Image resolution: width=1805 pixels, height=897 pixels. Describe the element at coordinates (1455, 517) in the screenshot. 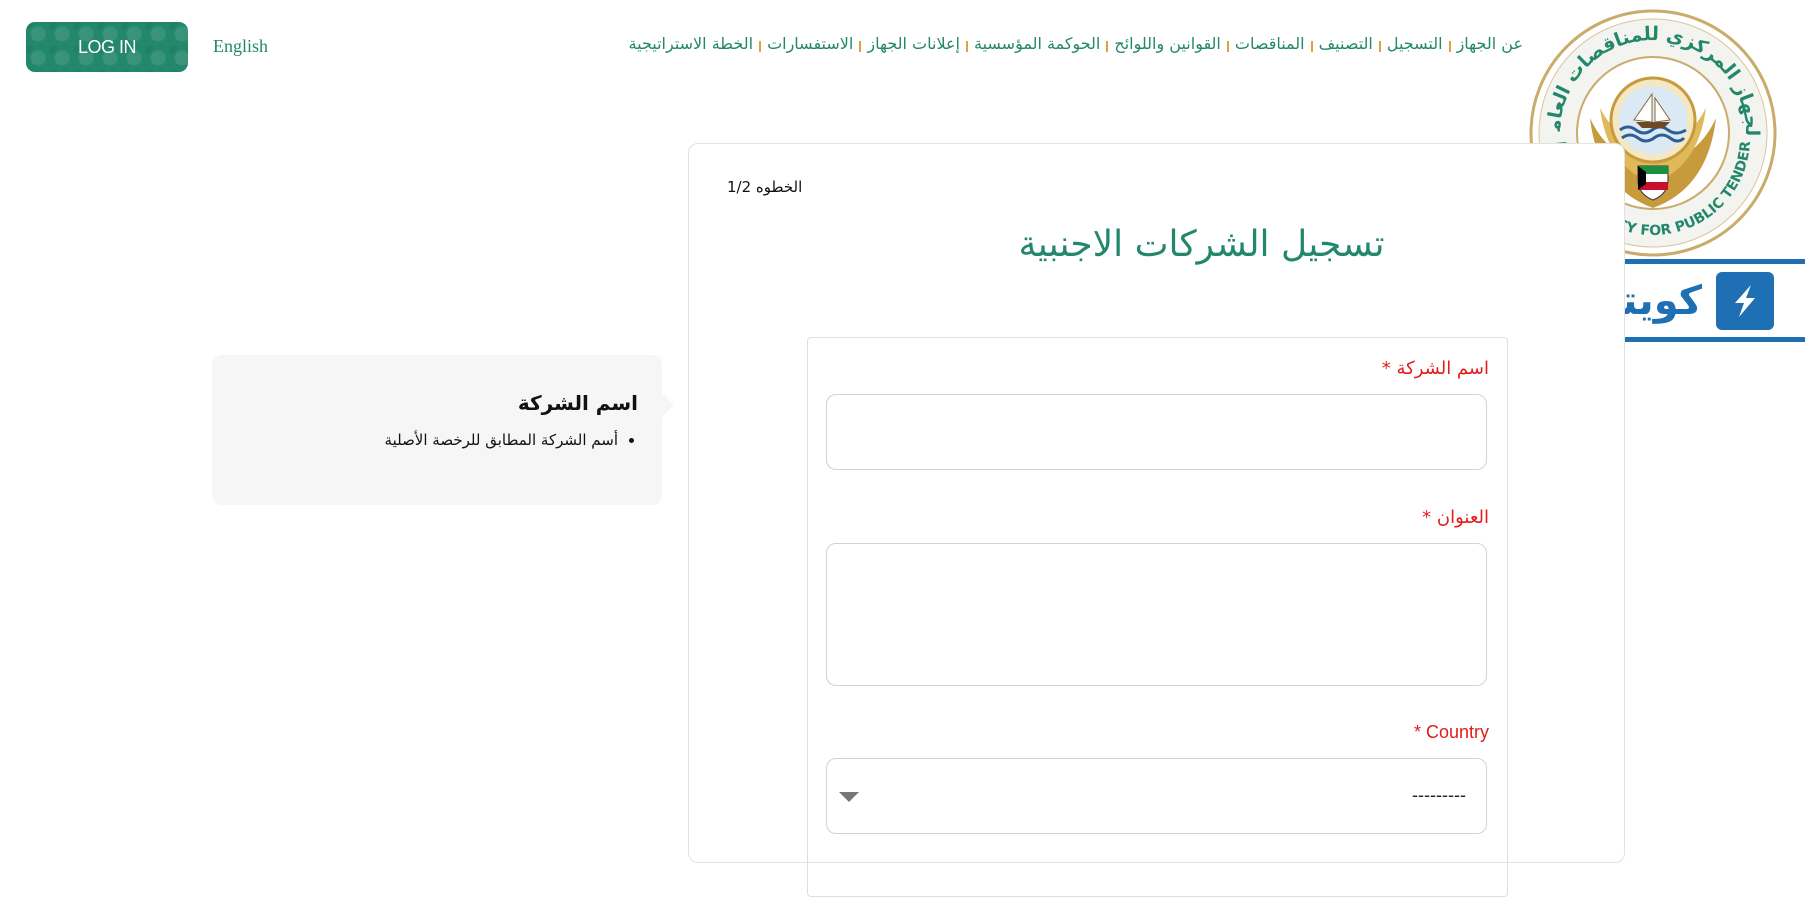

I see `address-label: العنوان *` at that location.